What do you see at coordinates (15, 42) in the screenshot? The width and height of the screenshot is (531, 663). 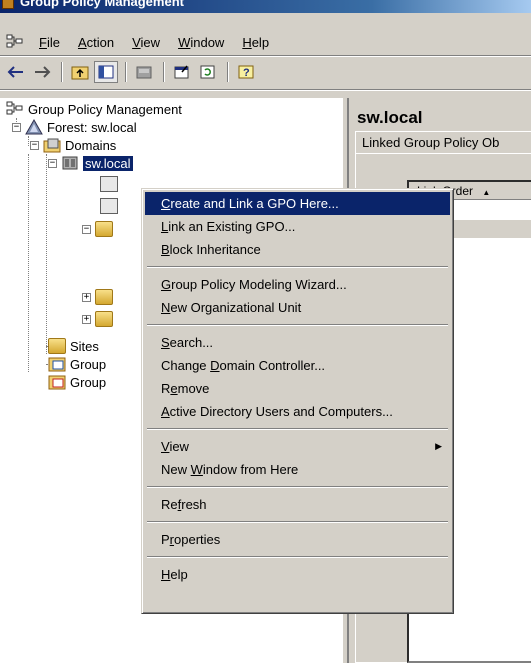 I see `console-icon` at bounding box center [15, 42].